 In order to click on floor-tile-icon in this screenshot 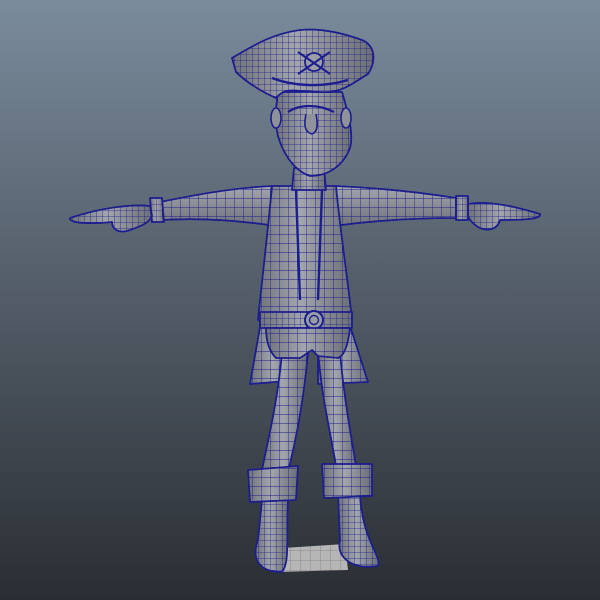, I will do `click(313, 558)`.